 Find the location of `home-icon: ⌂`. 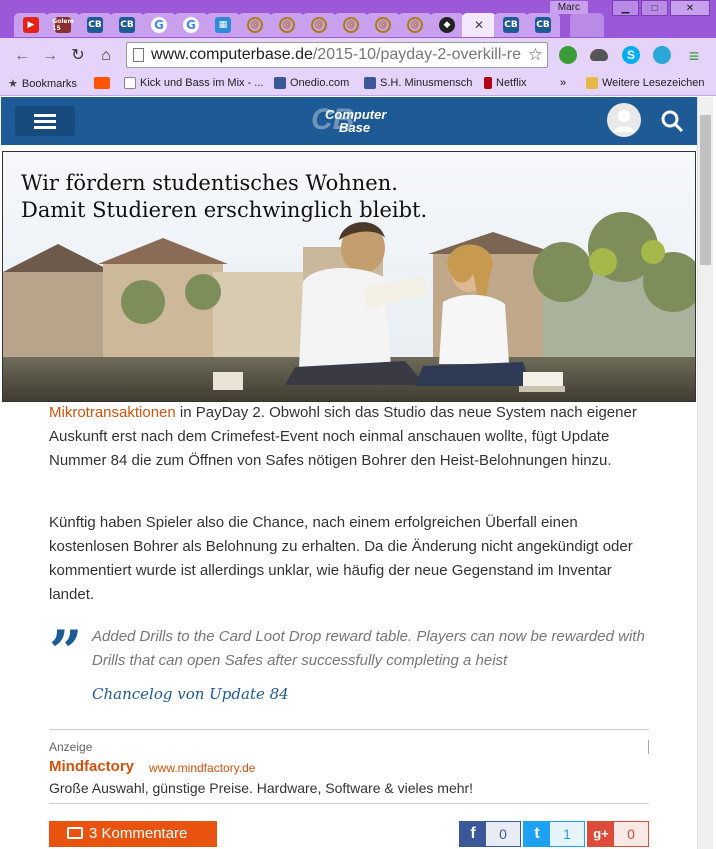

home-icon: ⌂ is located at coordinates (106, 56).